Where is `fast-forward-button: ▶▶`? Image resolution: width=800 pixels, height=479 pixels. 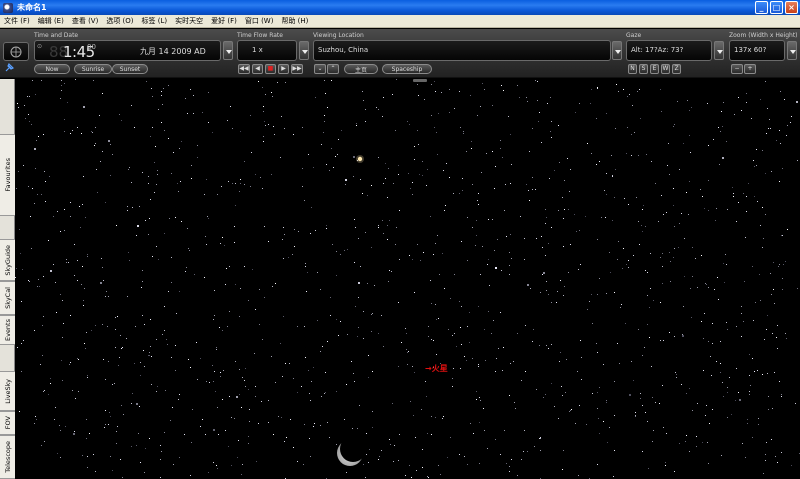 fast-forward-button: ▶▶ is located at coordinates (297, 69).